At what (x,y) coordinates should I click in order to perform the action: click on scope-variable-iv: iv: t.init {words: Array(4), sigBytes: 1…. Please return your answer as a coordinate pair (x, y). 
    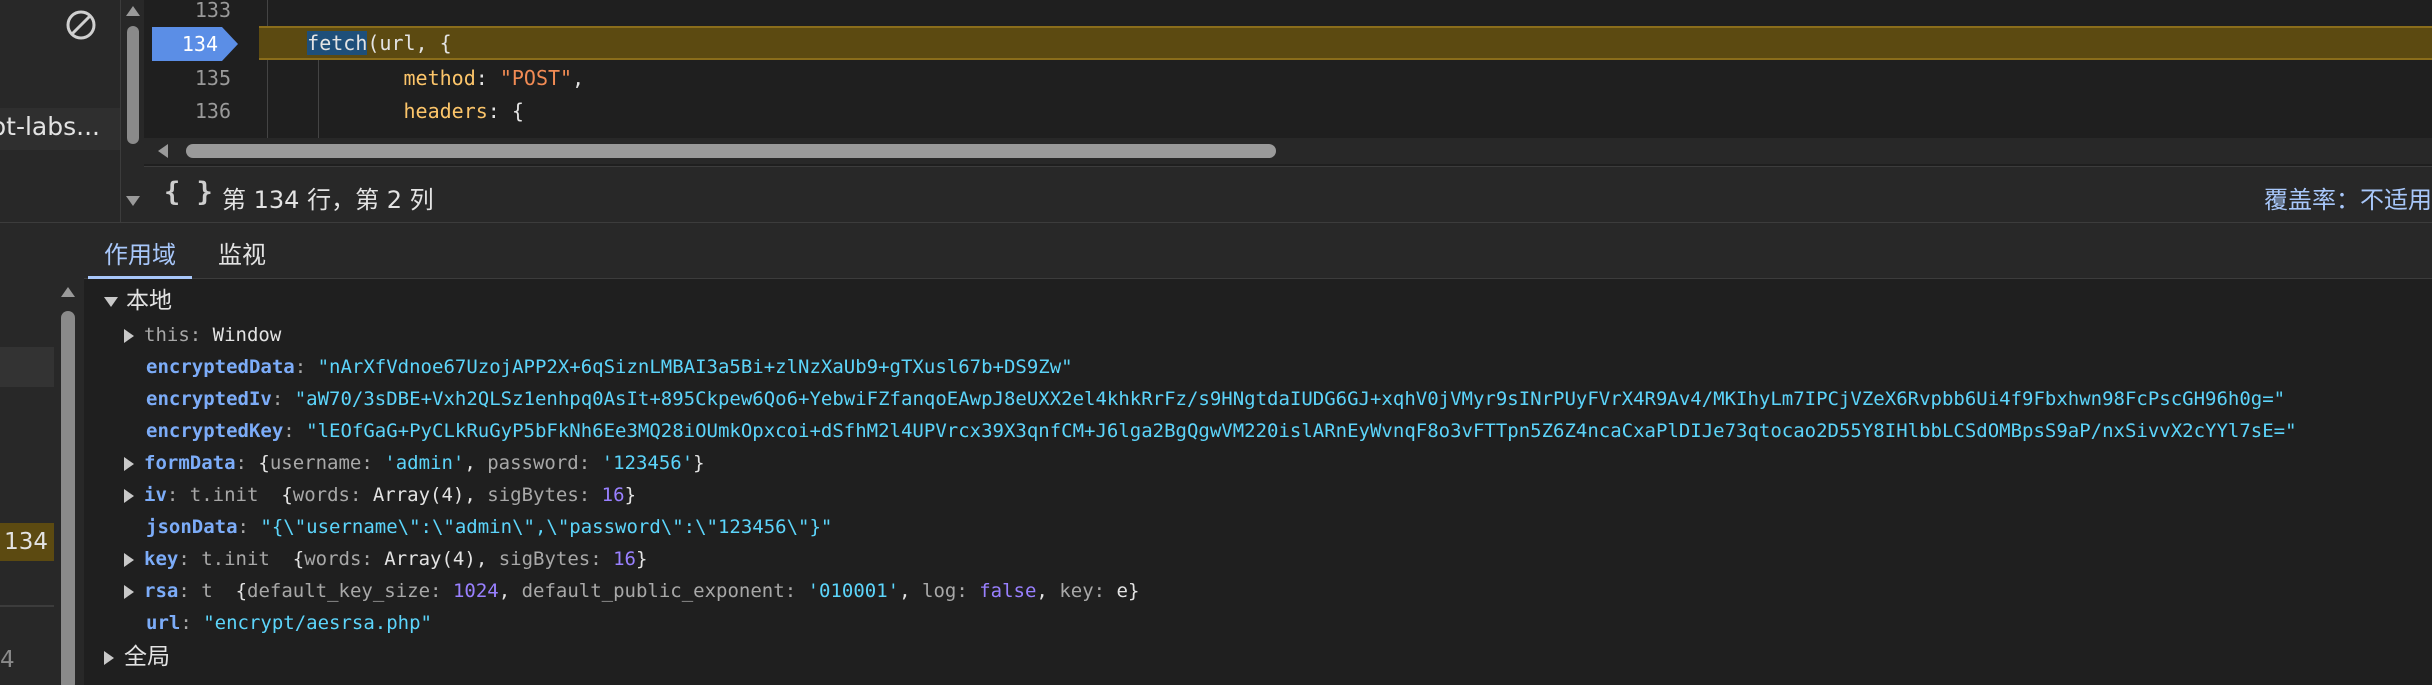
    Looking at the image, I should click on (380, 495).